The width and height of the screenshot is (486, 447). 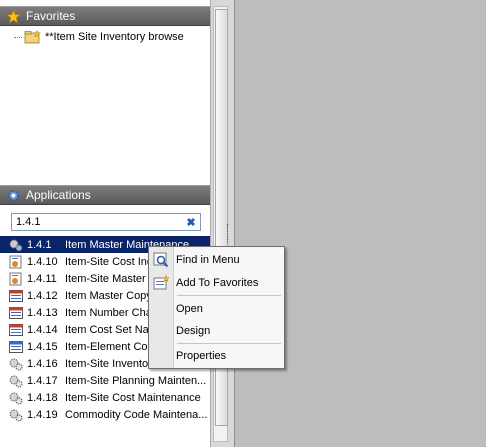 What do you see at coordinates (191, 222) in the screenshot?
I see `clear-search-icon: ✖` at bounding box center [191, 222].